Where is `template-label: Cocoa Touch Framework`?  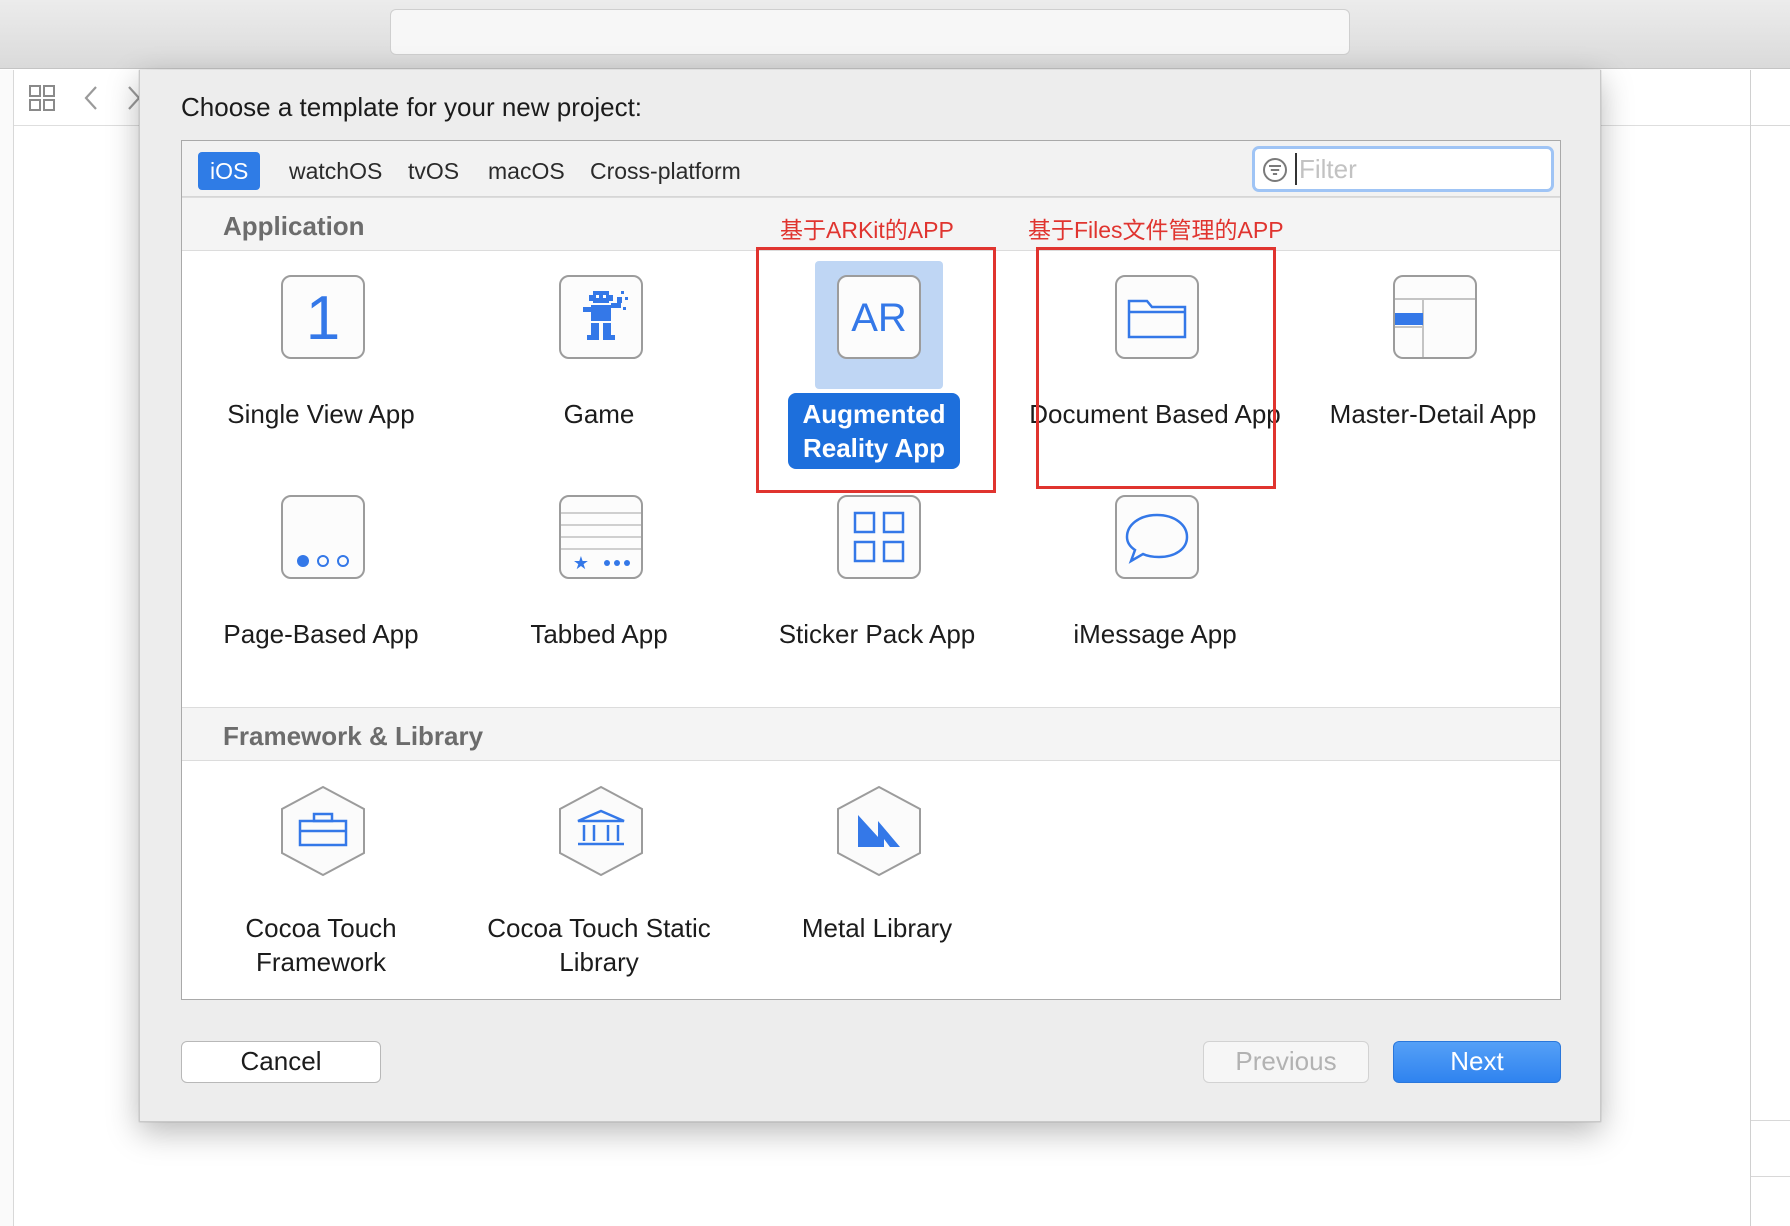 template-label: Cocoa Touch Framework is located at coordinates (321, 945).